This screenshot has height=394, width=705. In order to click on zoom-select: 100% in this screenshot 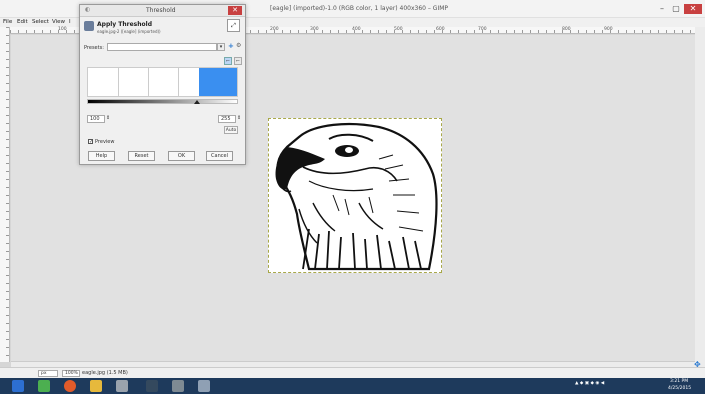, I will do `click(71, 373)`.